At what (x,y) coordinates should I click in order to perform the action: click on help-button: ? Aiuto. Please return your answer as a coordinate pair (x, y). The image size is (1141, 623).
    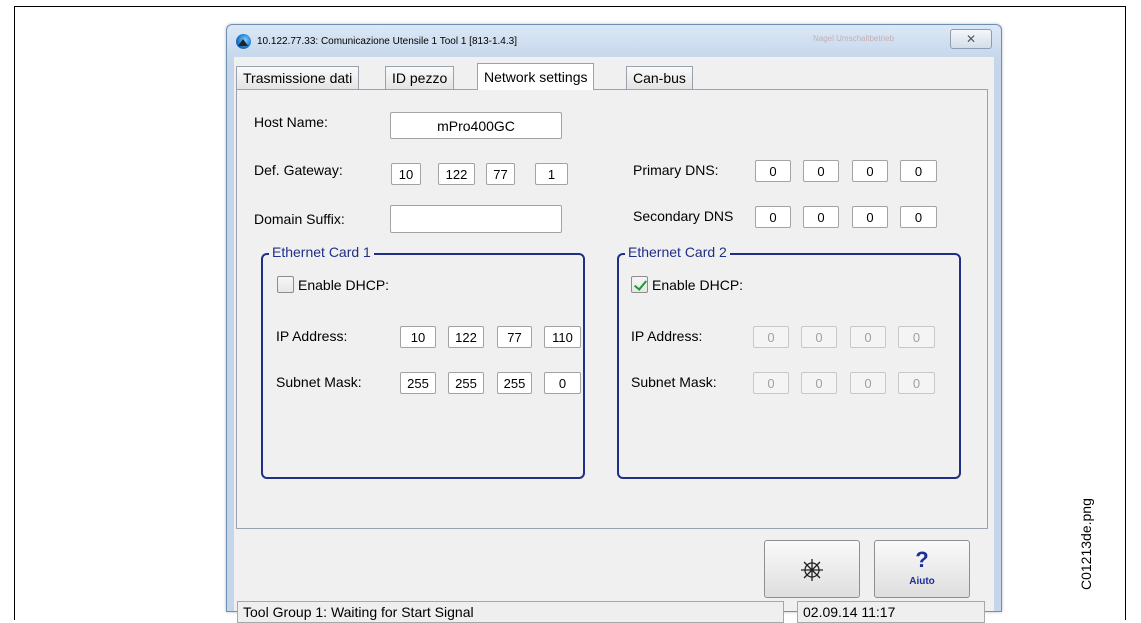
    Looking at the image, I should click on (922, 569).